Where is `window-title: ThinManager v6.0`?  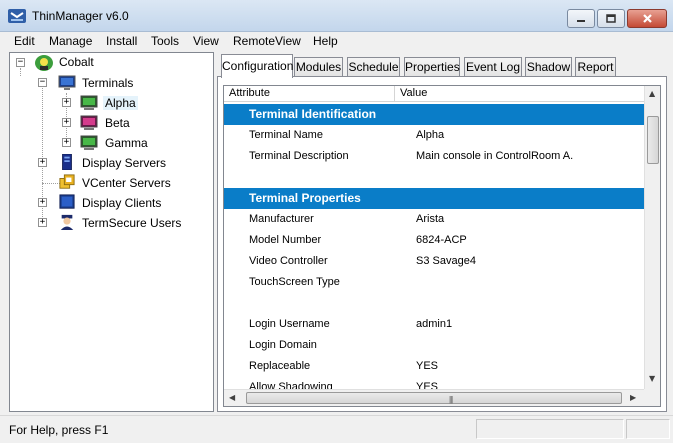 window-title: ThinManager v6.0 is located at coordinates (80, 16).